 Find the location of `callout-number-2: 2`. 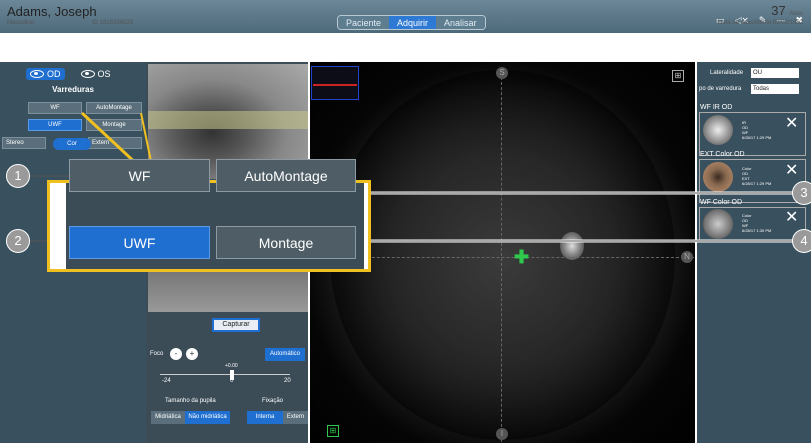

callout-number-2: 2 is located at coordinates (18, 241).